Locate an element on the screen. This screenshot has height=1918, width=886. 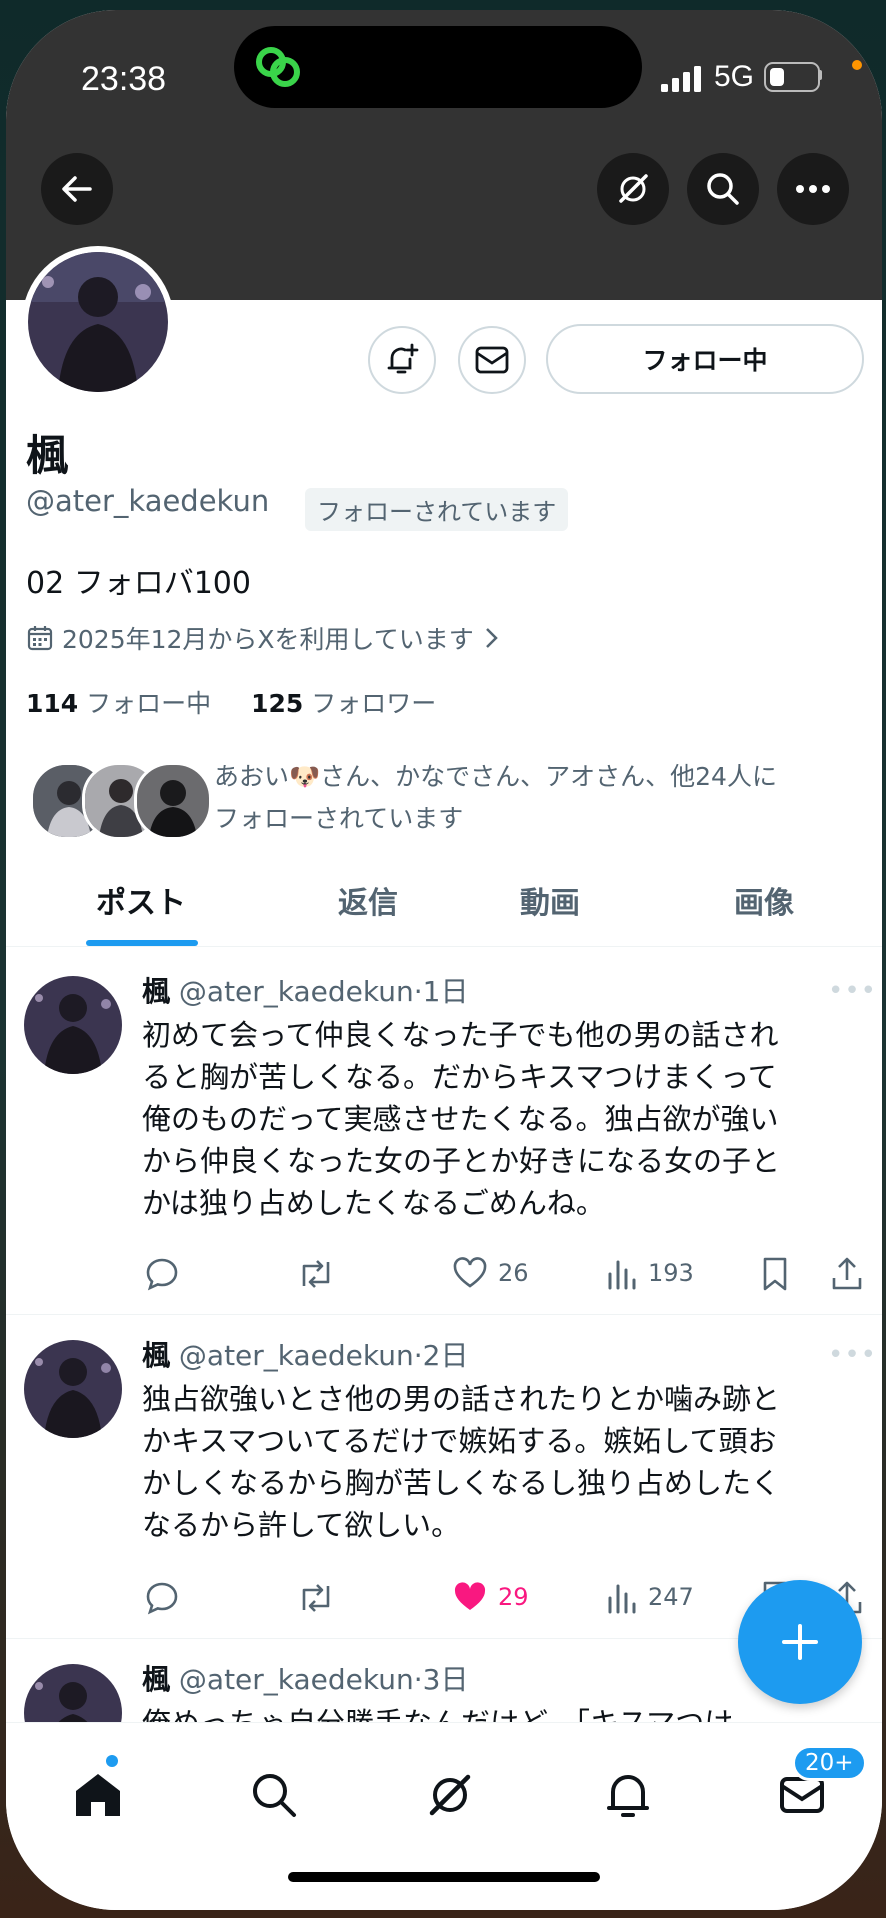
nav-grok is located at coordinates (450, 1795).